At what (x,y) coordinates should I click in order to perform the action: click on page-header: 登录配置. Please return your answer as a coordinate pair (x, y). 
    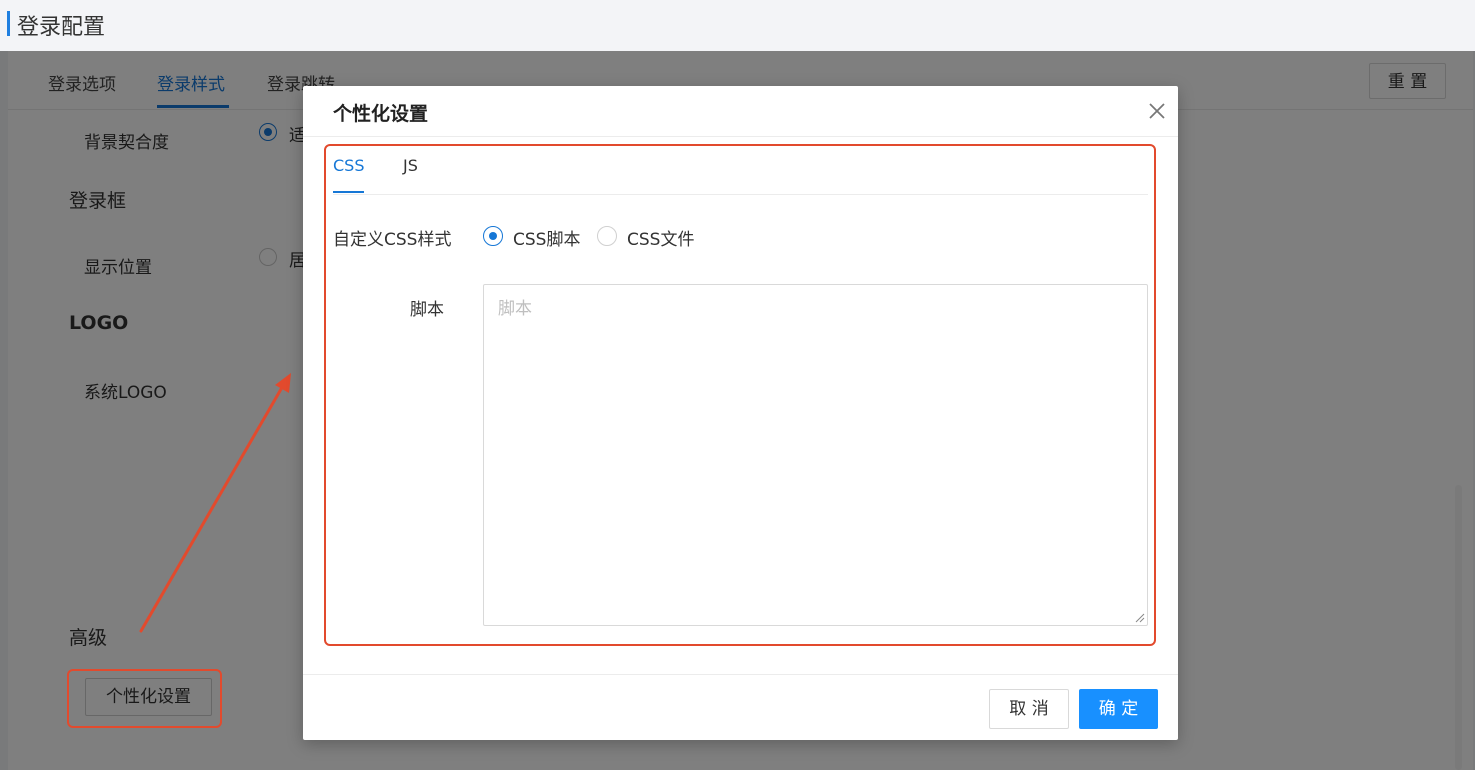
    Looking at the image, I should click on (737, 25).